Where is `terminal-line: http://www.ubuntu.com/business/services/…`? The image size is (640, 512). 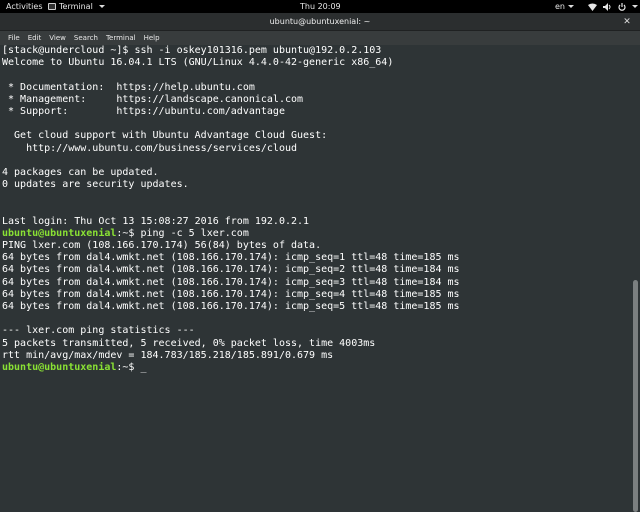
terminal-line: http://www.ubuntu.com/business/services/… is located at coordinates (150, 148).